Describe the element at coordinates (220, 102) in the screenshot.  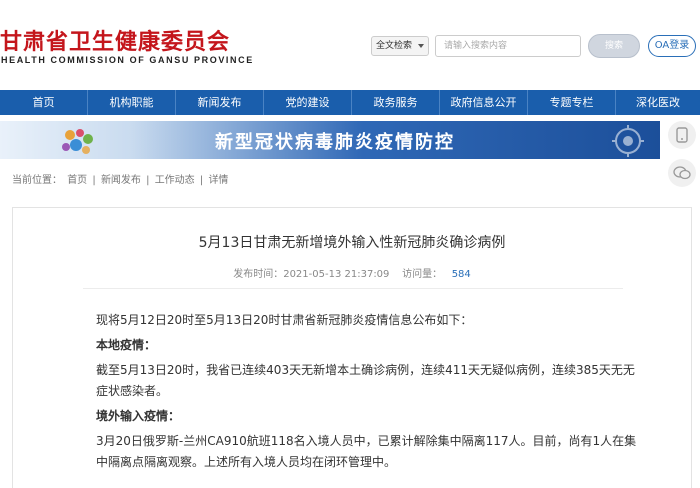
I see `nav-item-news: 新闻发布` at that location.